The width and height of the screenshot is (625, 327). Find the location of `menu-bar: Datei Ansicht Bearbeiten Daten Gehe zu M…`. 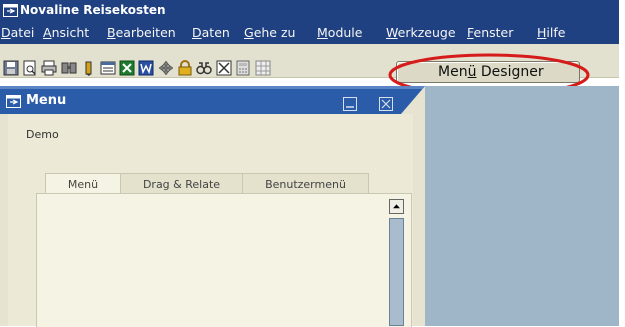

menu-bar: Datei Ansicht Bearbeiten Daten Gehe zu M… is located at coordinates (309, 33).